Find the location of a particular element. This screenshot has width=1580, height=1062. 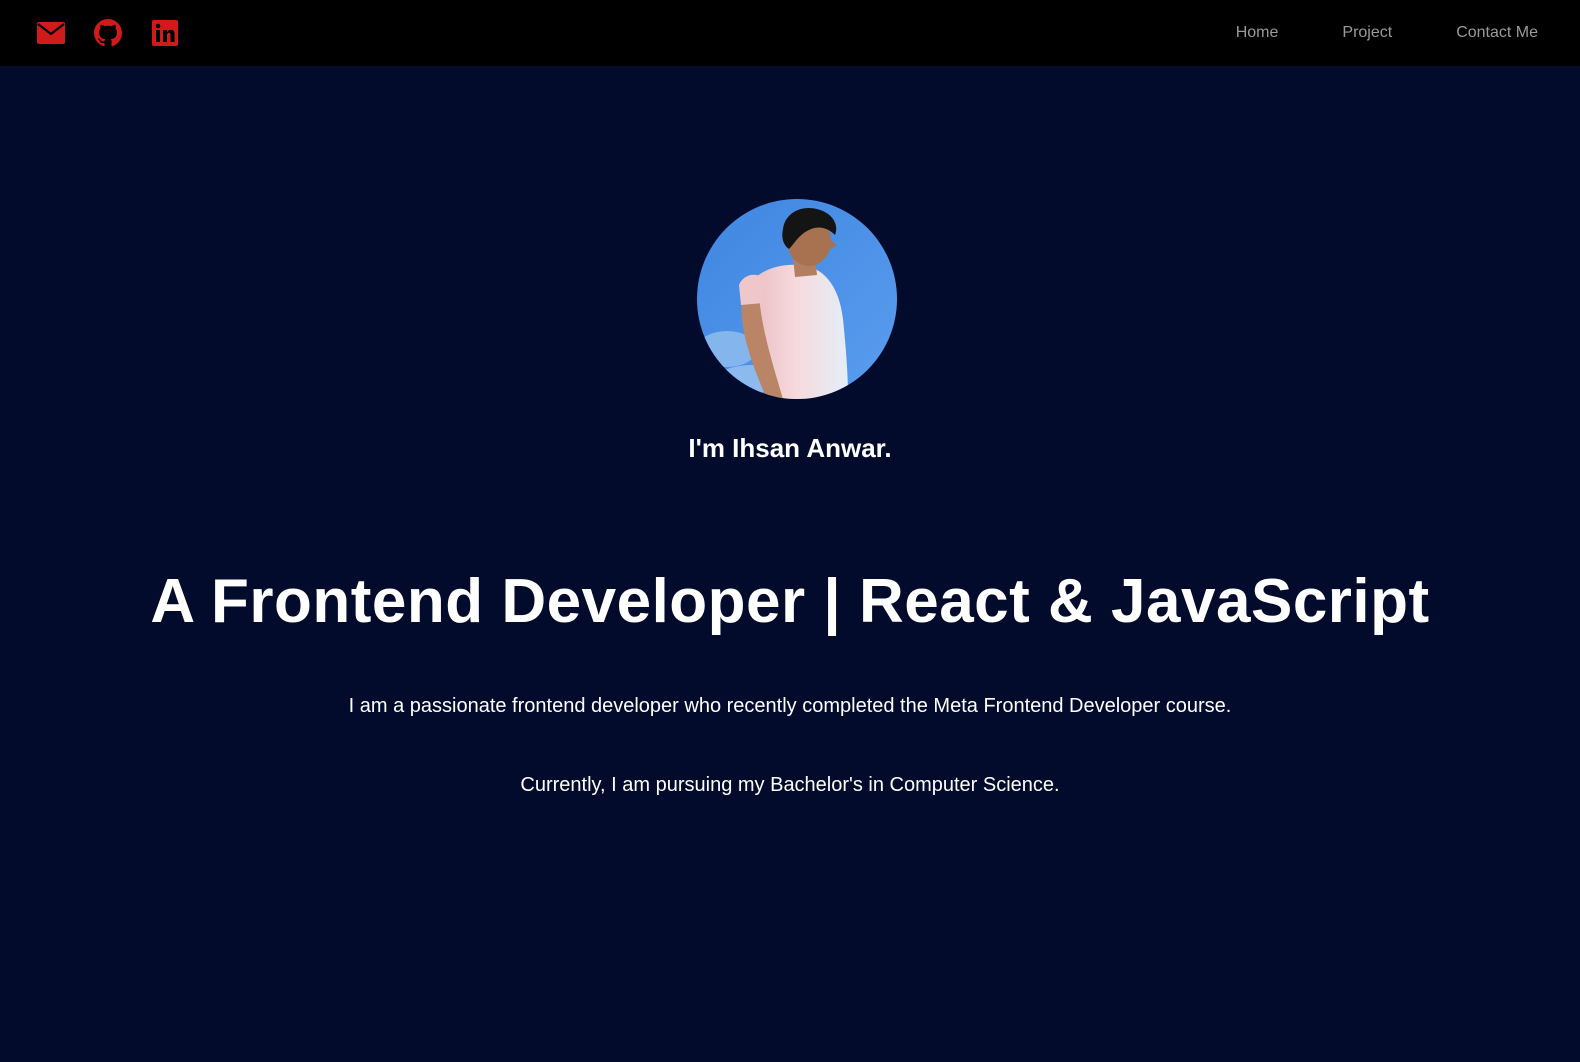

nav-project: Project is located at coordinates (1367, 33).